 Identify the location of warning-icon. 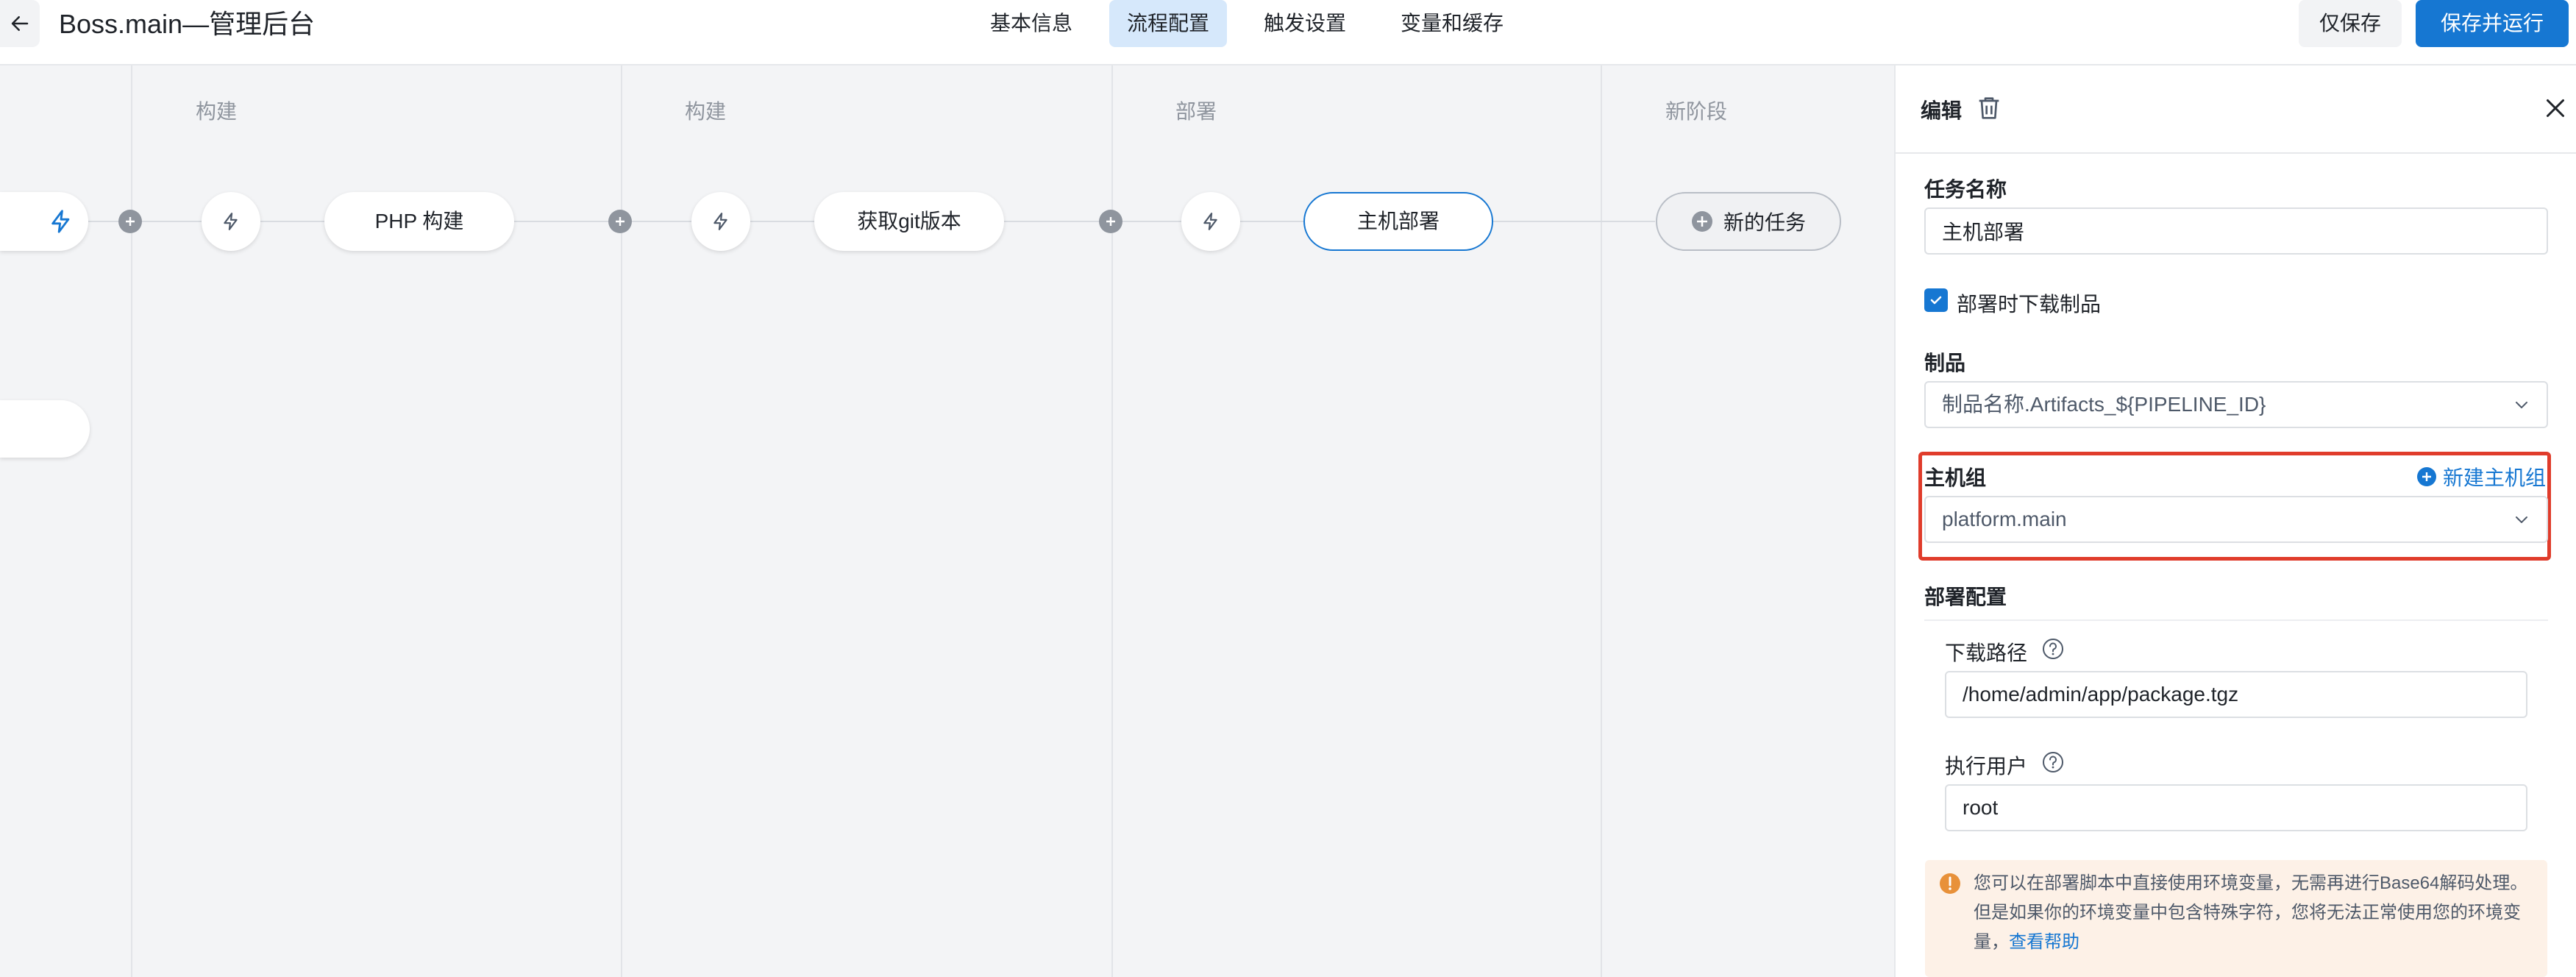
(1950, 883).